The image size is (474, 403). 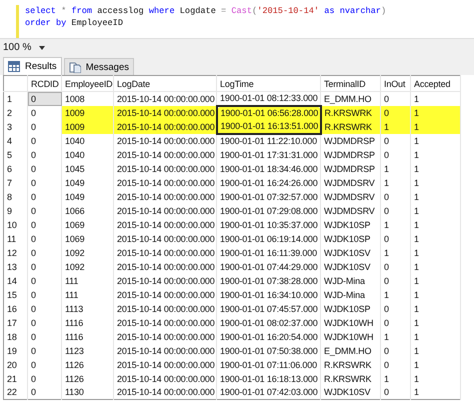 I want to click on table-cell: 1900-01-01 16:13:51.000, so click(x=268, y=127).